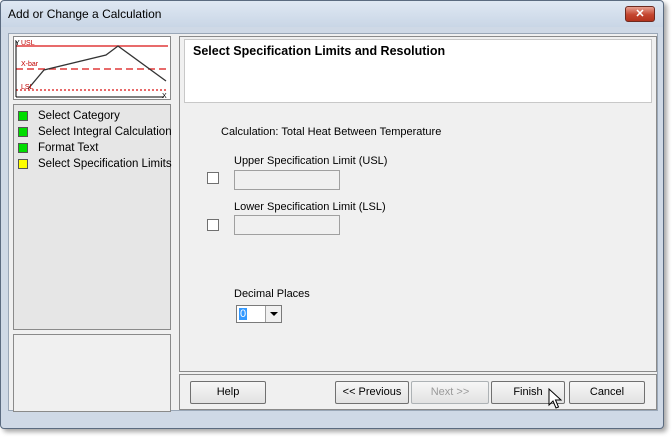  I want to click on help-button: Help, so click(228, 392).